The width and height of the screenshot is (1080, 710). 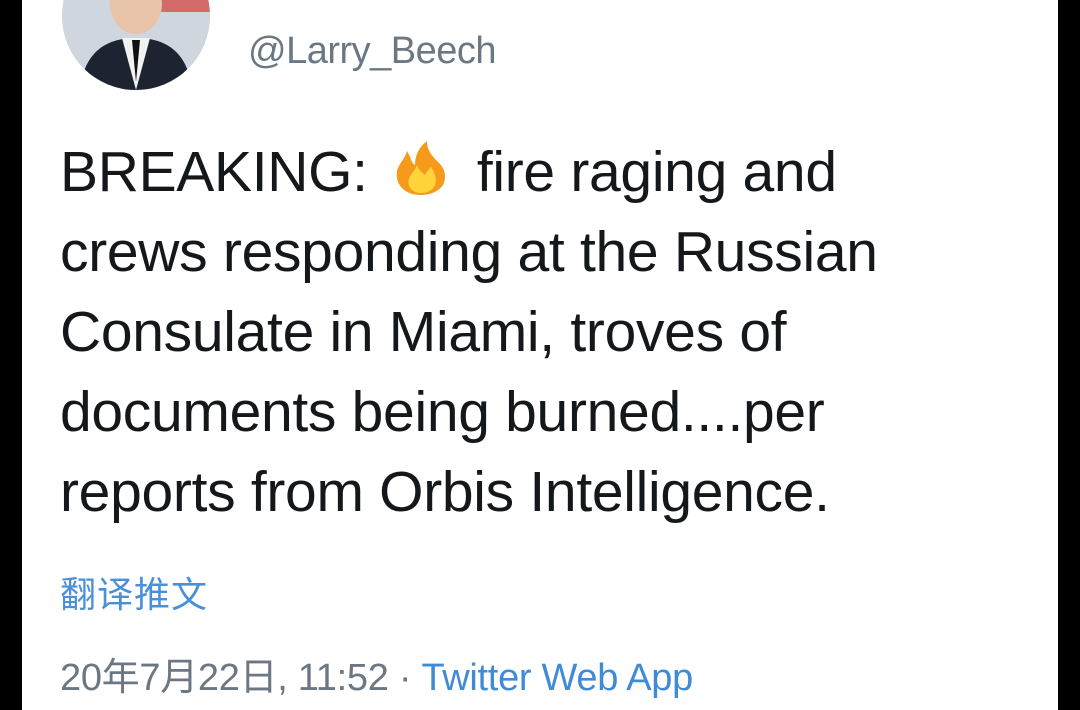 I want to click on tweet-line-2: crews responding at the Russian, so click(x=469, y=252).